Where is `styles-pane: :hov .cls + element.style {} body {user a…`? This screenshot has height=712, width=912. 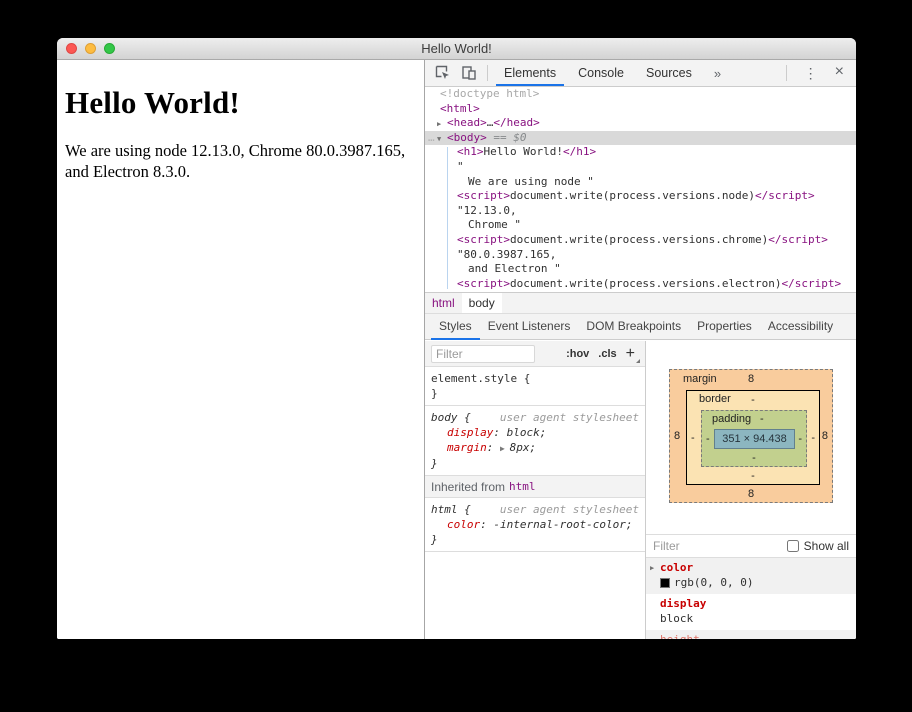 styles-pane: :hov .cls + element.style {} body {user a… is located at coordinates (535, 490).